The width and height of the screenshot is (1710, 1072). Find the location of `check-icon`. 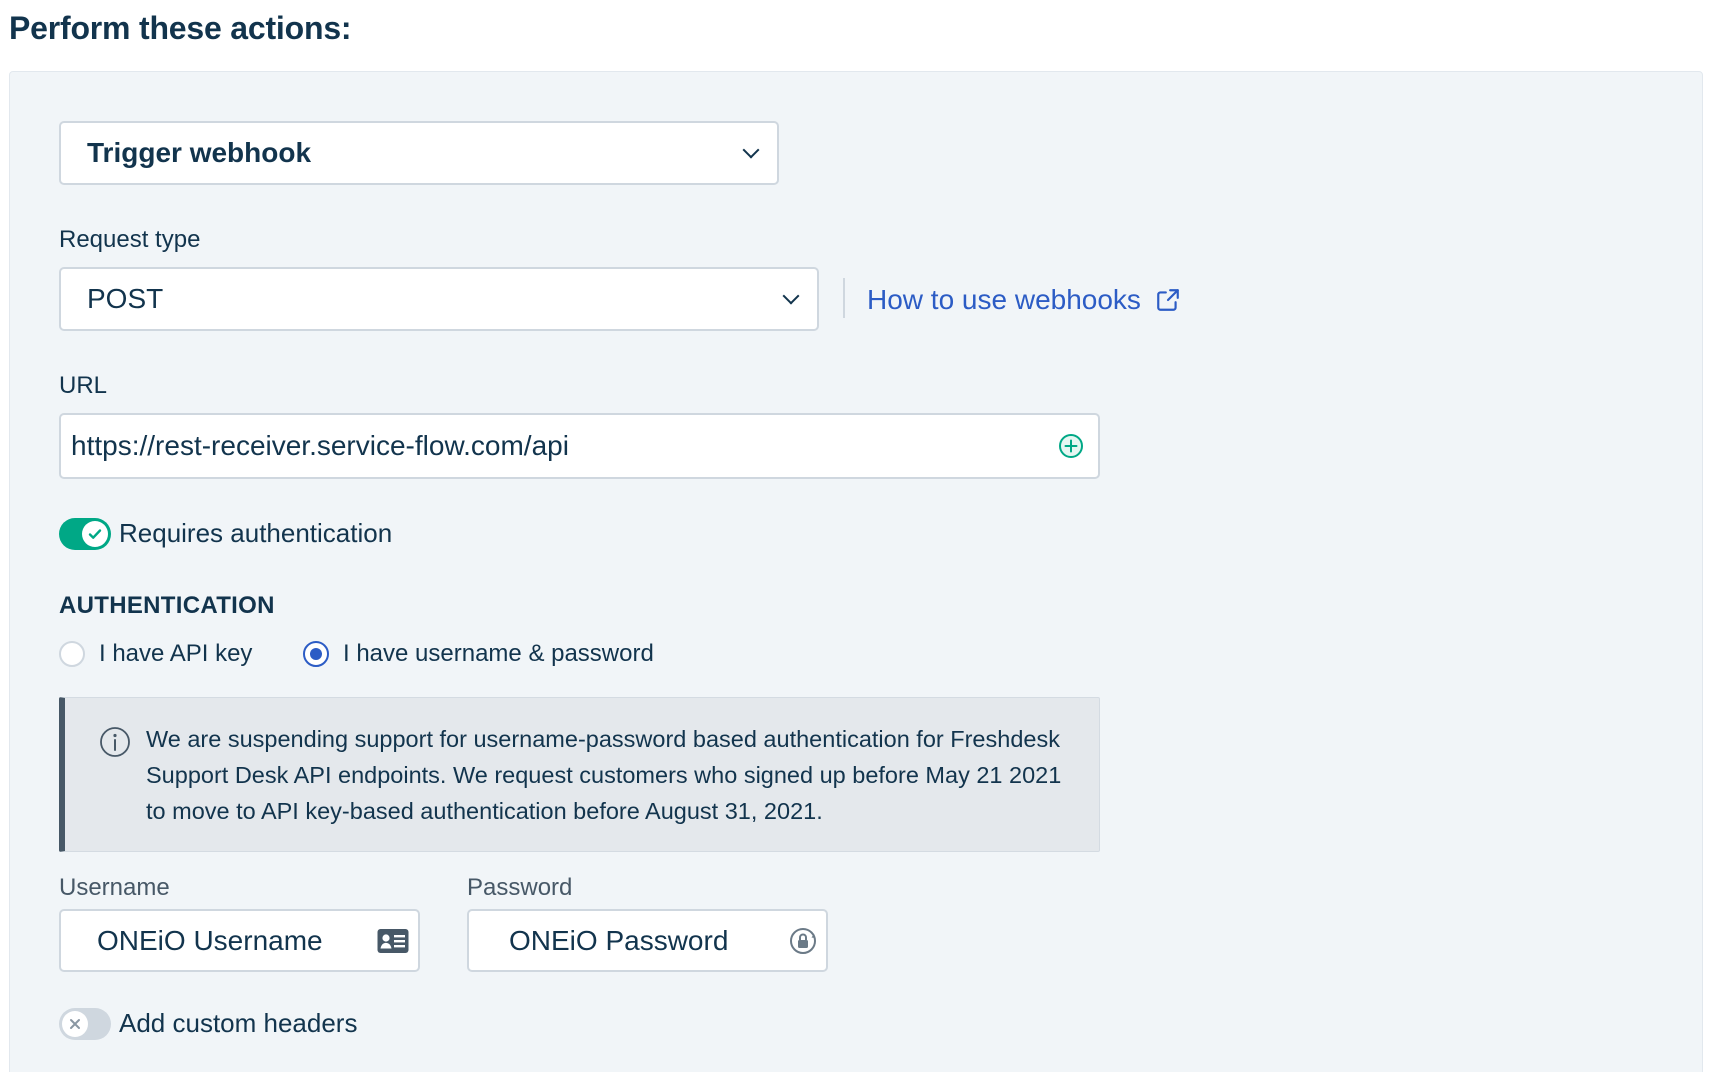

check-icon is located at coordinates (95, 534).